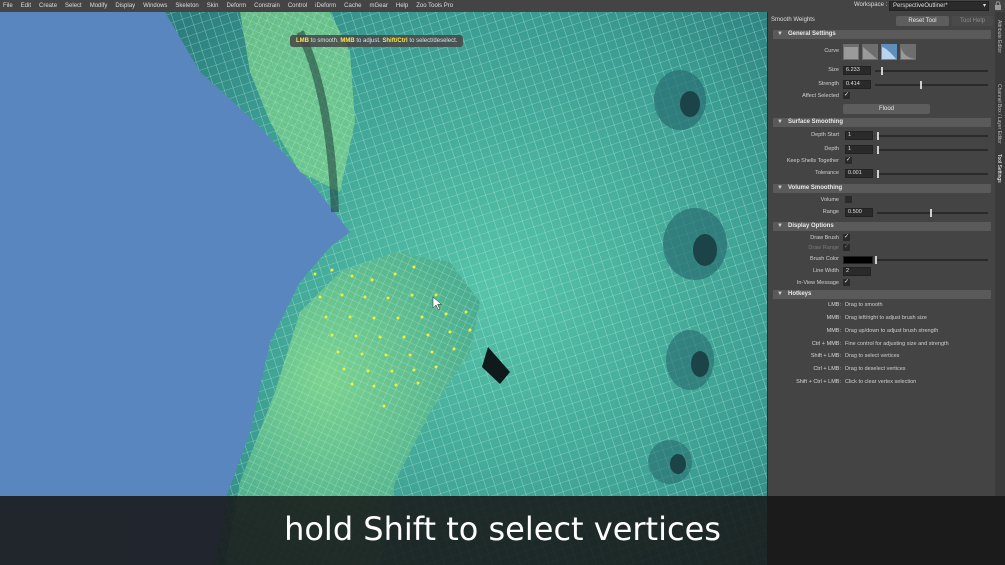 This screenshot has width=1005, height=565. What do you see at coordinates (848, 199) in the screenshot?
I see `volume-checkbox` at bounding box center [848, 199].